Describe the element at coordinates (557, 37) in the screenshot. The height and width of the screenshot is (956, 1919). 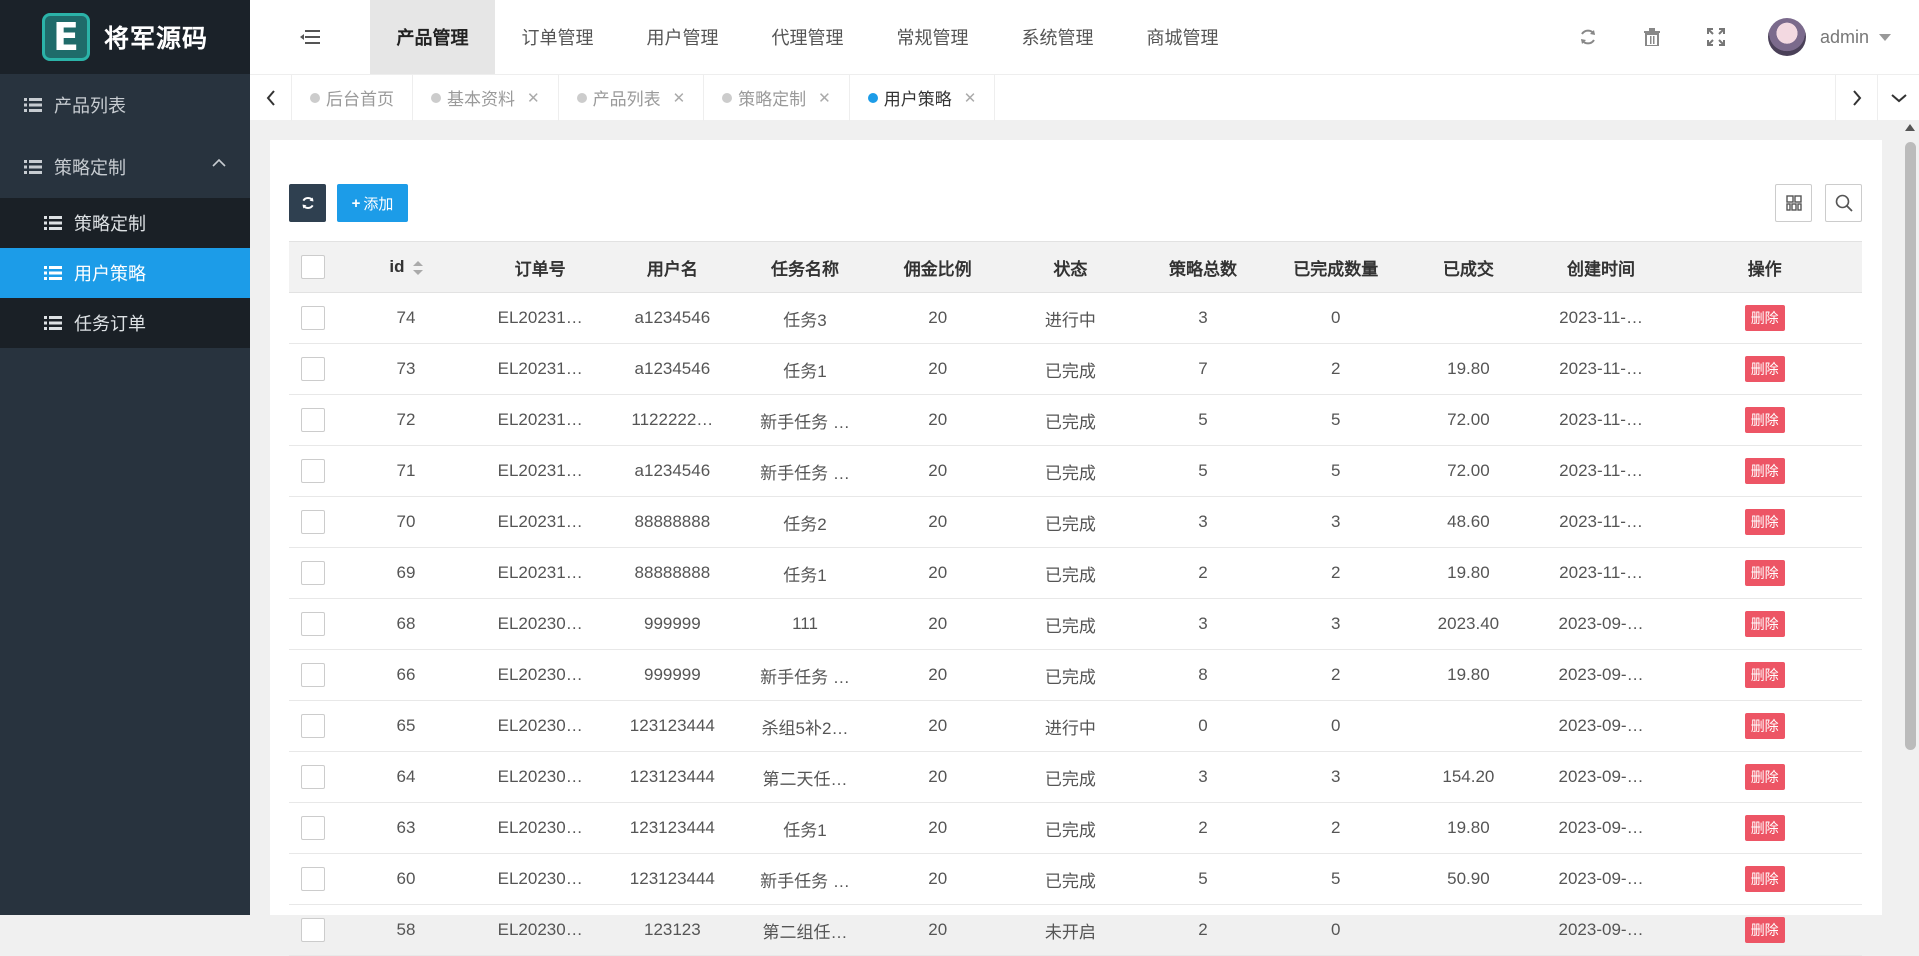
I see `nav-order-management: 订单管理` at that location.